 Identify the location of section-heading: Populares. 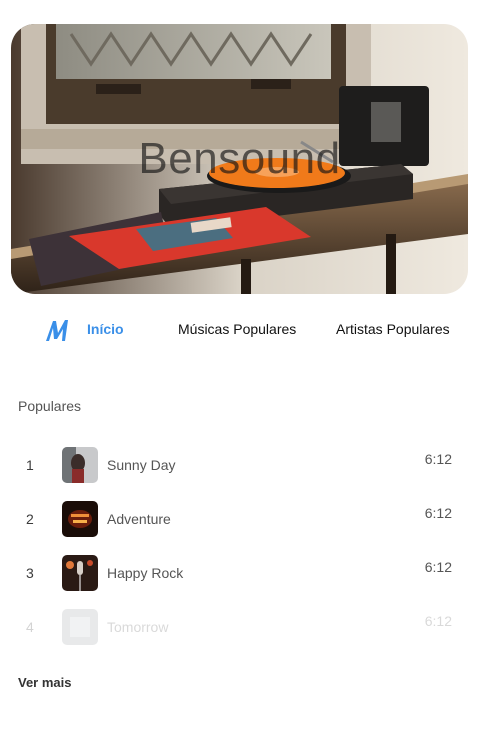
(50, 406).